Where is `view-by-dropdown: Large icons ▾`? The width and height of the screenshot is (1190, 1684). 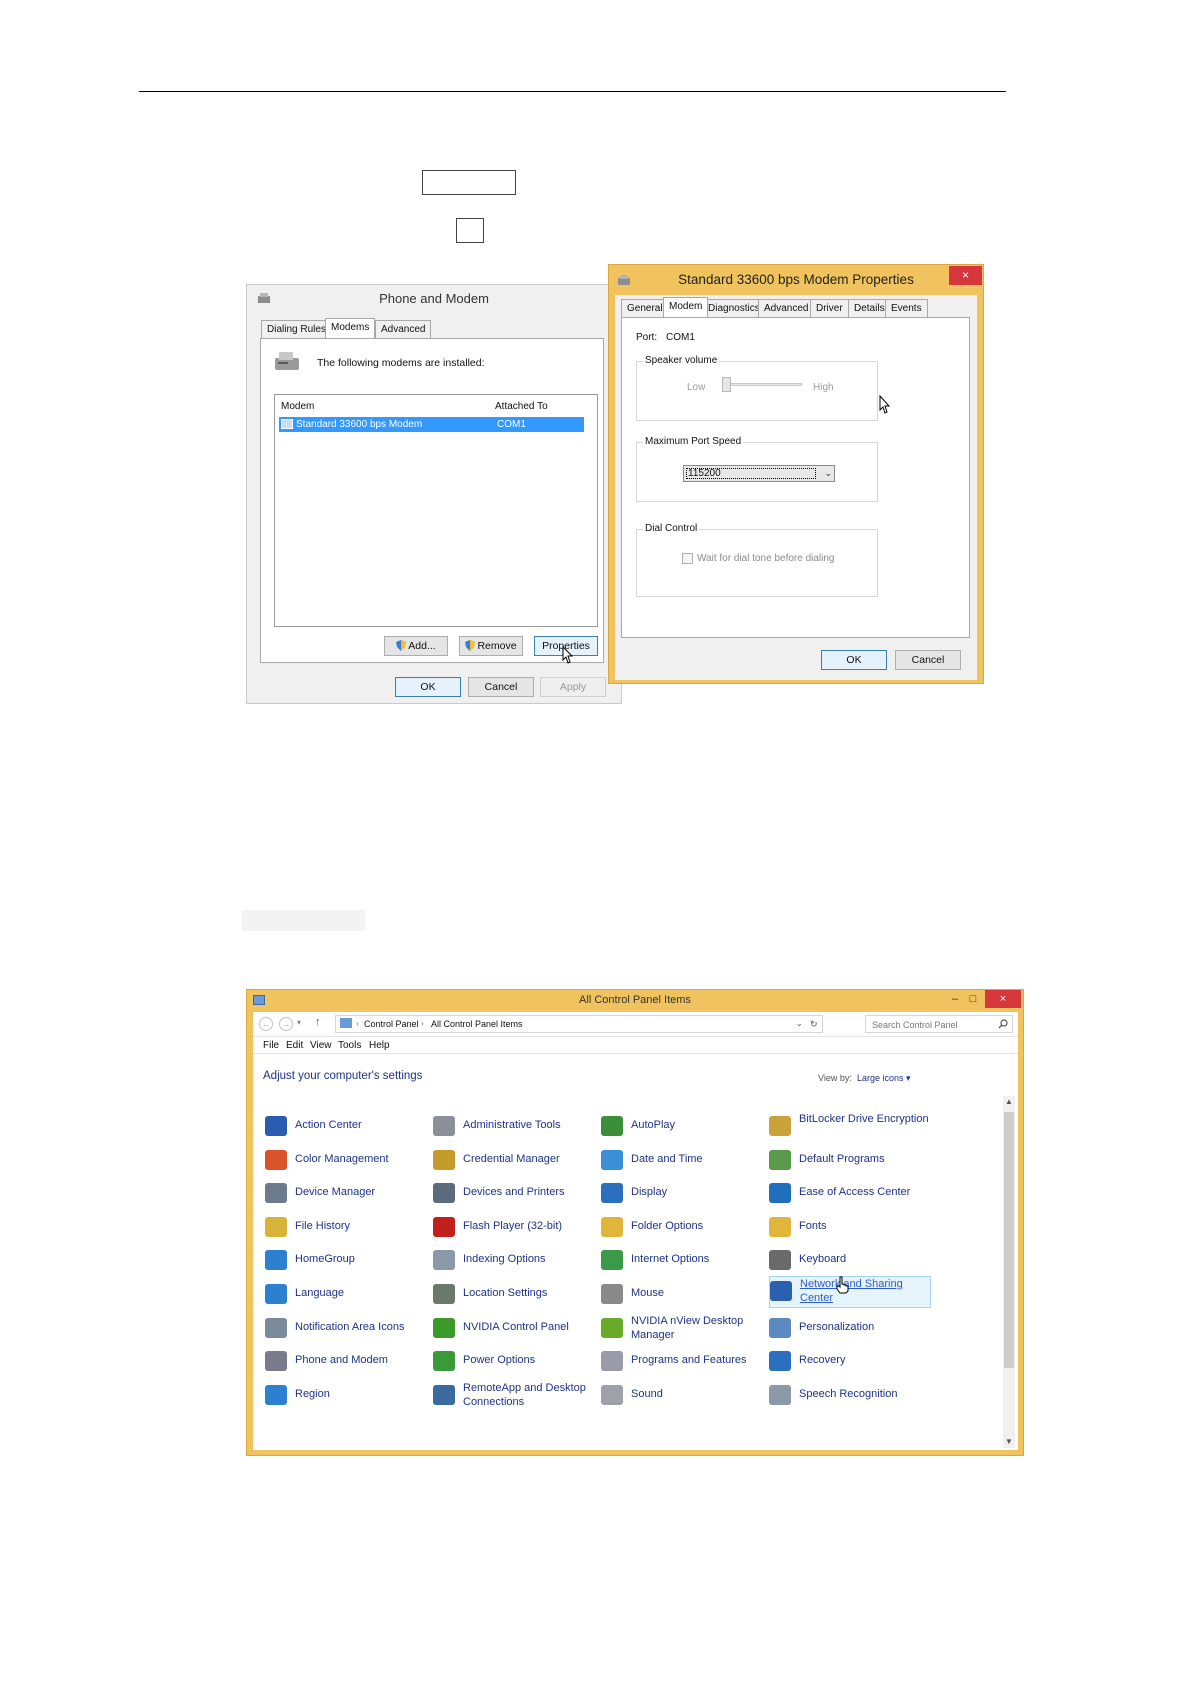 view-by-dropdown: Large icons ▾ is located at coordinates (884, 1078).